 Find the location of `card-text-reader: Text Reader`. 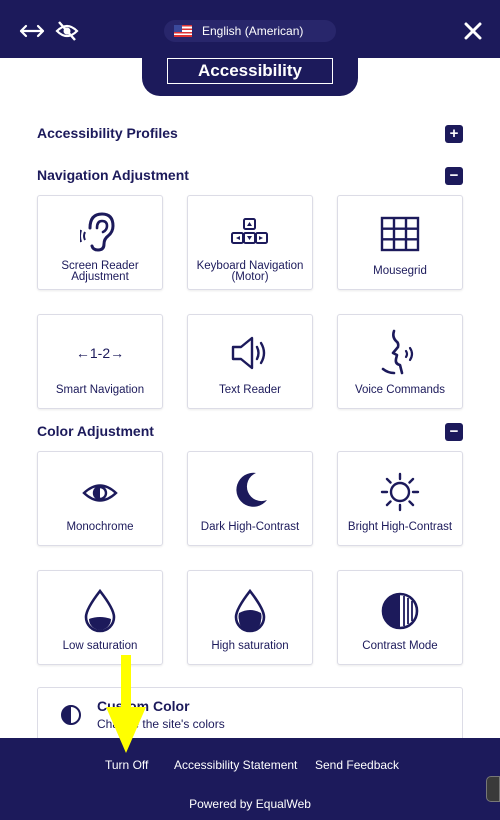

card-text-reader: Text Reader is located at coordinates (250, 361).